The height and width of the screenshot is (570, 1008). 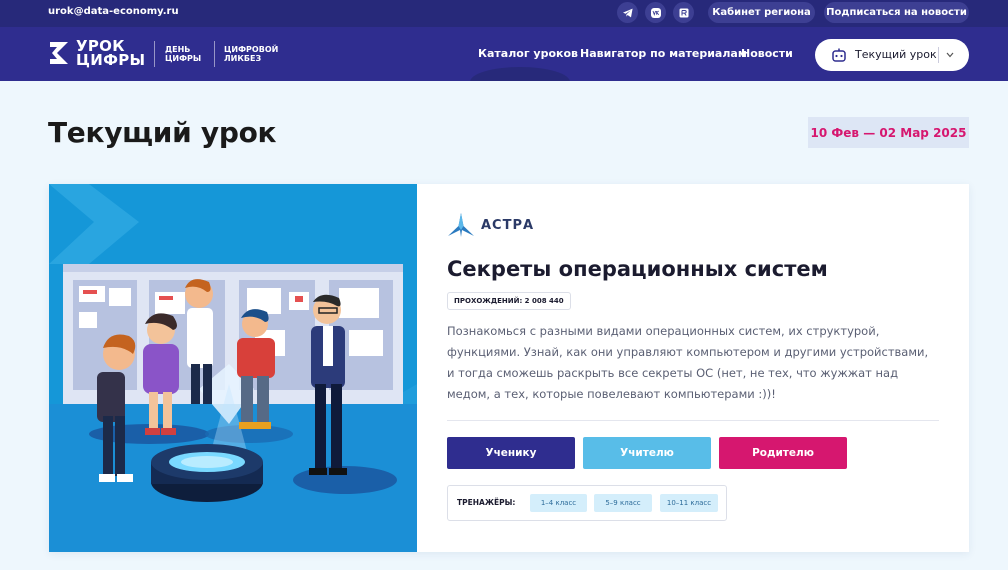 I want to click on current-lesson-dropdown: Текущий урок, so click(x=892, y=55).